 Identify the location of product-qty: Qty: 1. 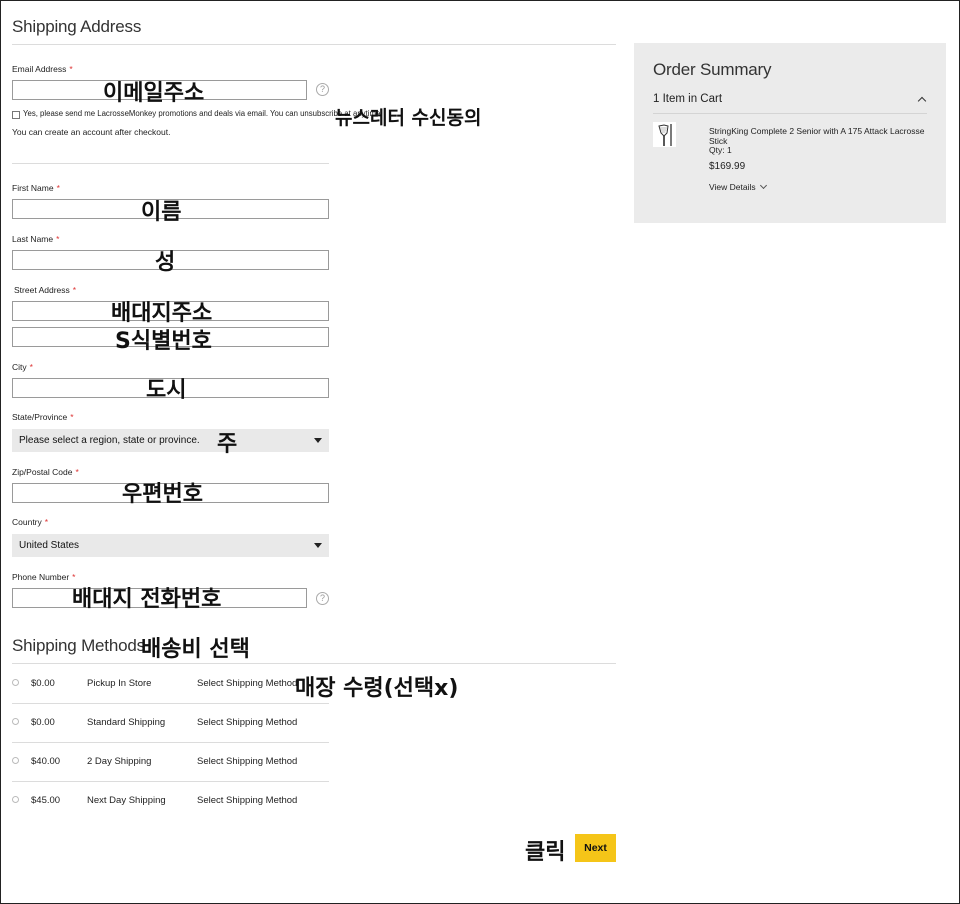
(720, 150).